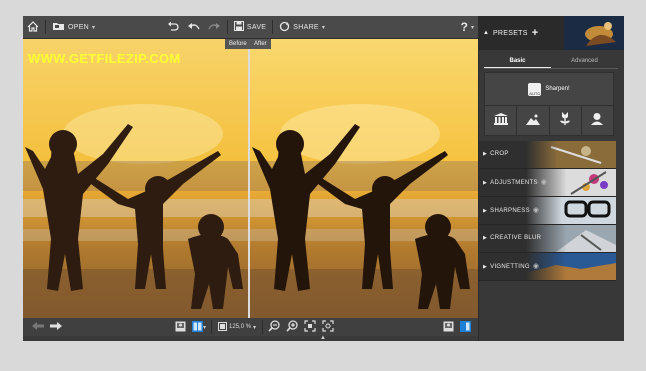 The image size is (646, 371). I want to click on top-toolbar: OPEN ▾ SAVE SHARE ▾ ? ▾, so click(250, 27).